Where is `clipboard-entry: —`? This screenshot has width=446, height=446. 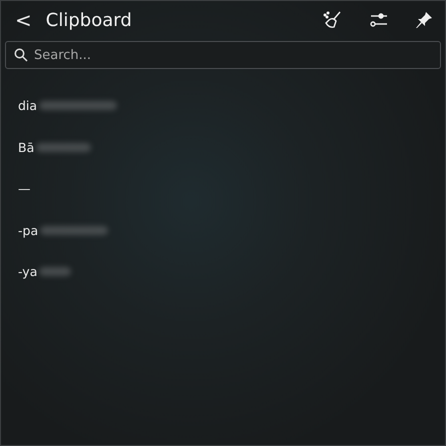 clipboard-entry: — is located at coordinates (24, 188).